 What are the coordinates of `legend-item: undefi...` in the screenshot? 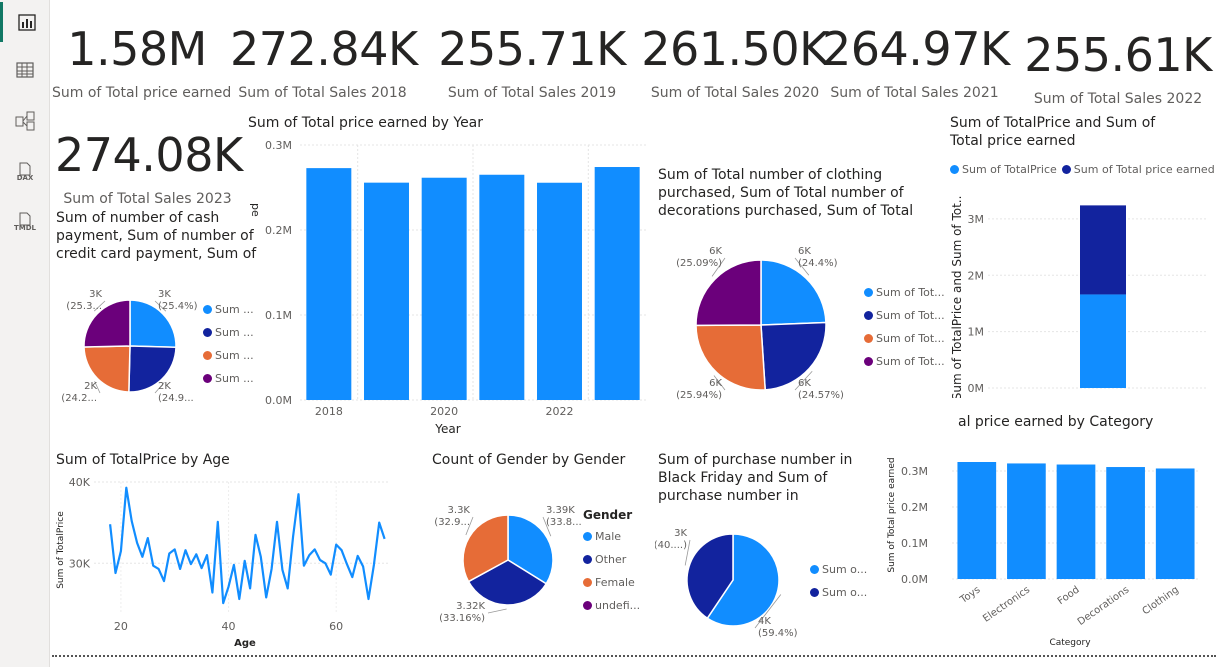 It's located at (611, 605).